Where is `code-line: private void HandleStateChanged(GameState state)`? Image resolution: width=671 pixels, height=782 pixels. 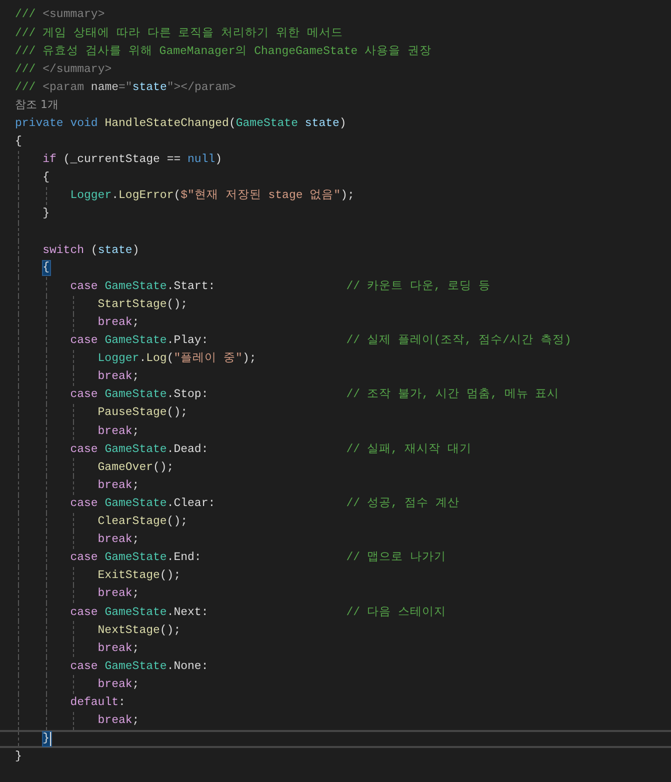
code-line: private void HandleStateChanged(GameState state) is located at coordinates (180, 124).